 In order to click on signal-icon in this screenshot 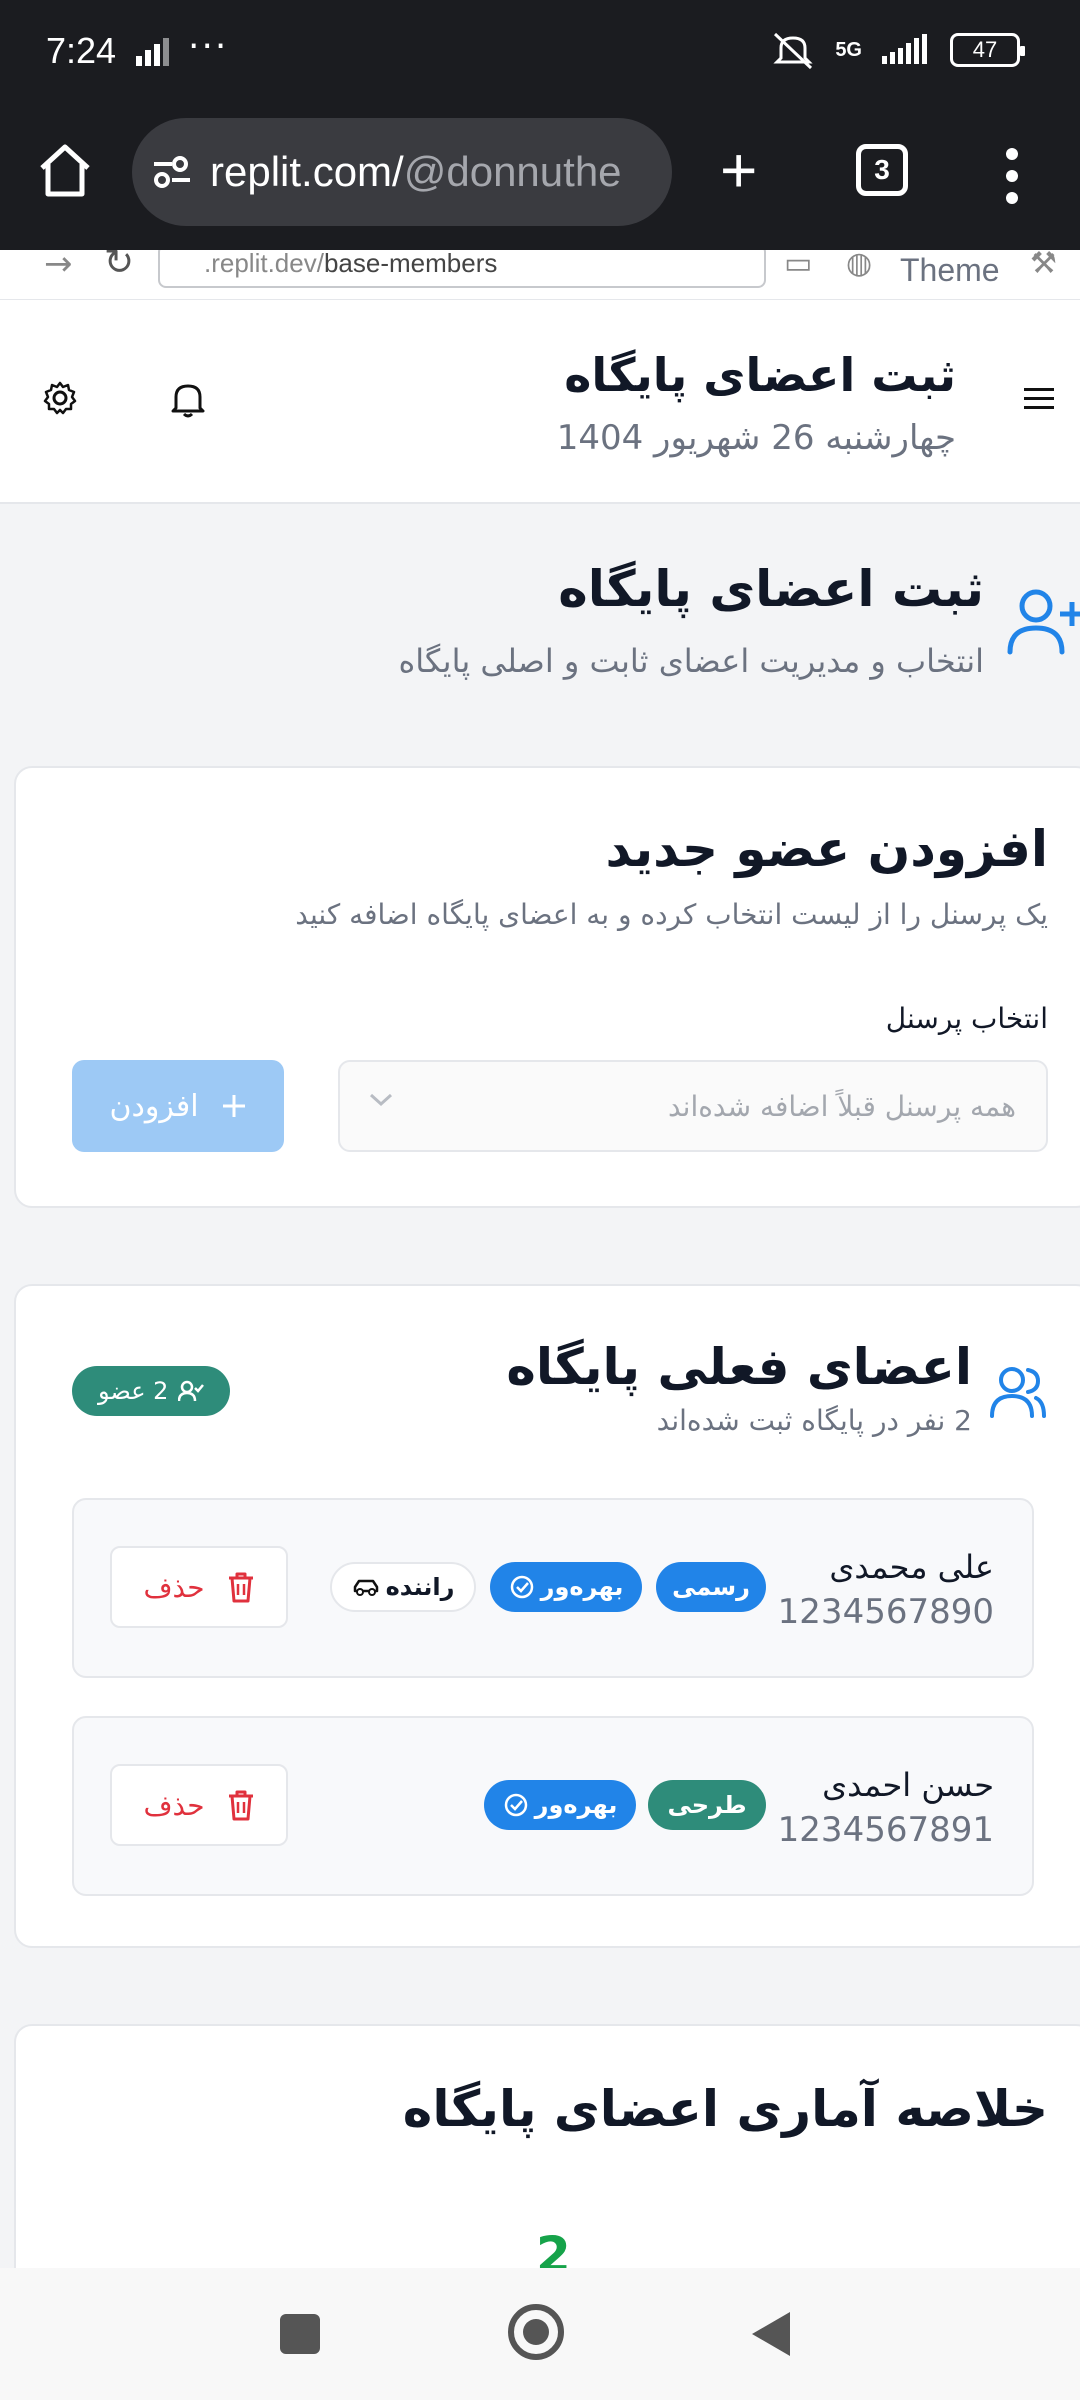, I will do `click(152, 52)`.